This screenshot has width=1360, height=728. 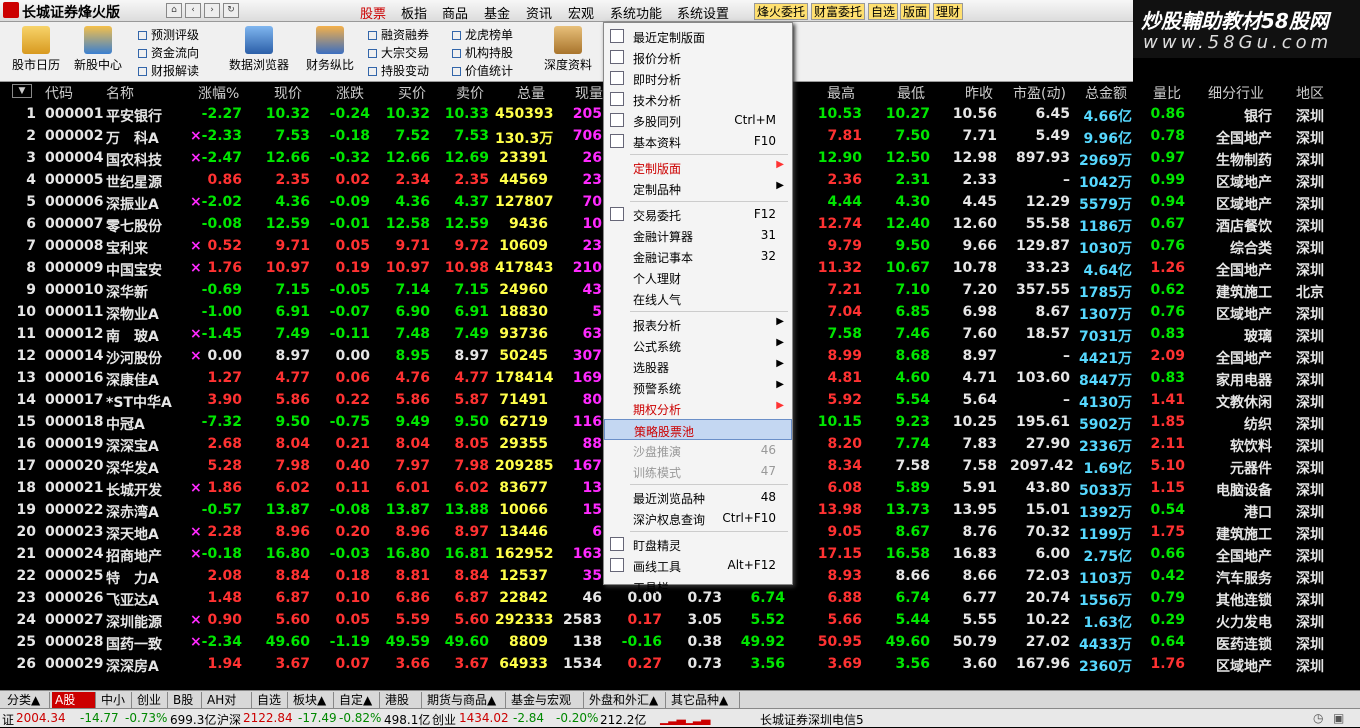 I want to click on menu-item: 即时分析, so click(x=698, y=78).